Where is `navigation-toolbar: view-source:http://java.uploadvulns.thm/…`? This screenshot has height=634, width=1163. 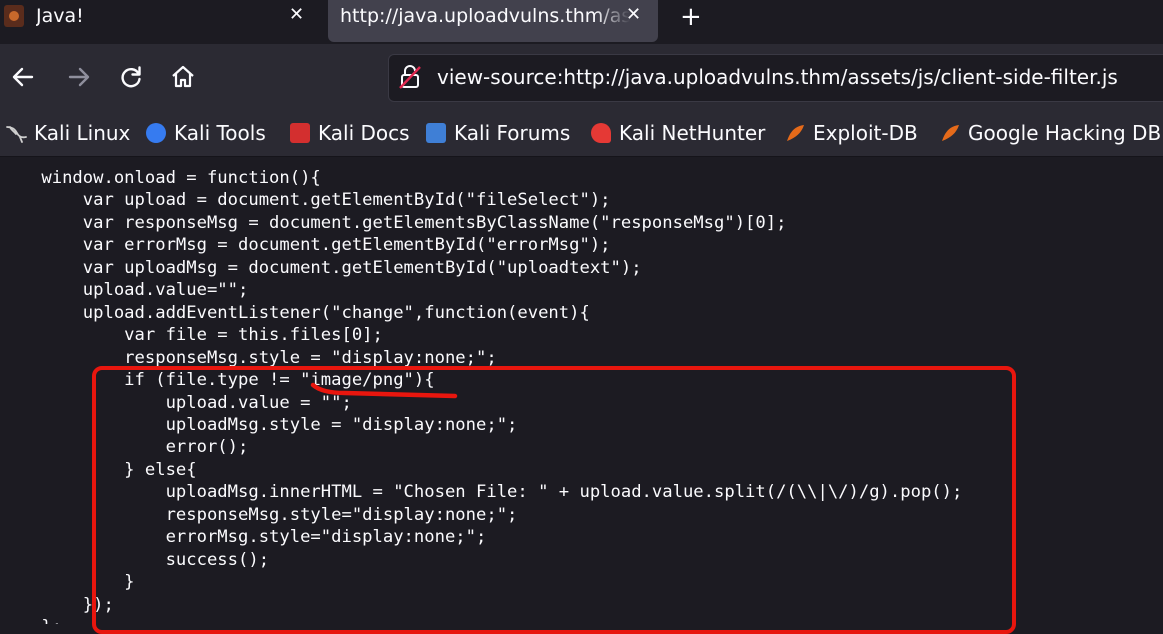 navigation-toolbar: view-source:http://java.uploadvulns.thm/… is located at coordinates (581, 78).